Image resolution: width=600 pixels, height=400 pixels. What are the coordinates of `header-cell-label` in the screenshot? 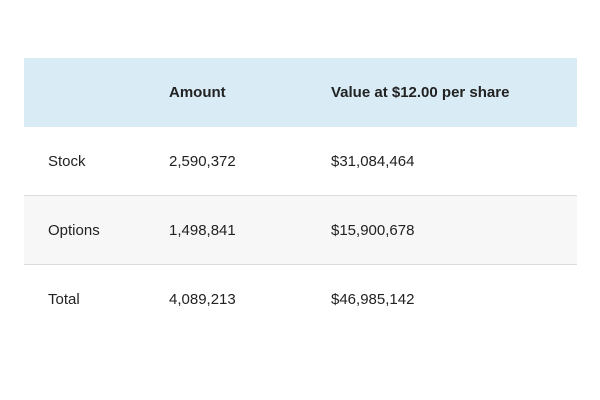 It's located at (96, 92).